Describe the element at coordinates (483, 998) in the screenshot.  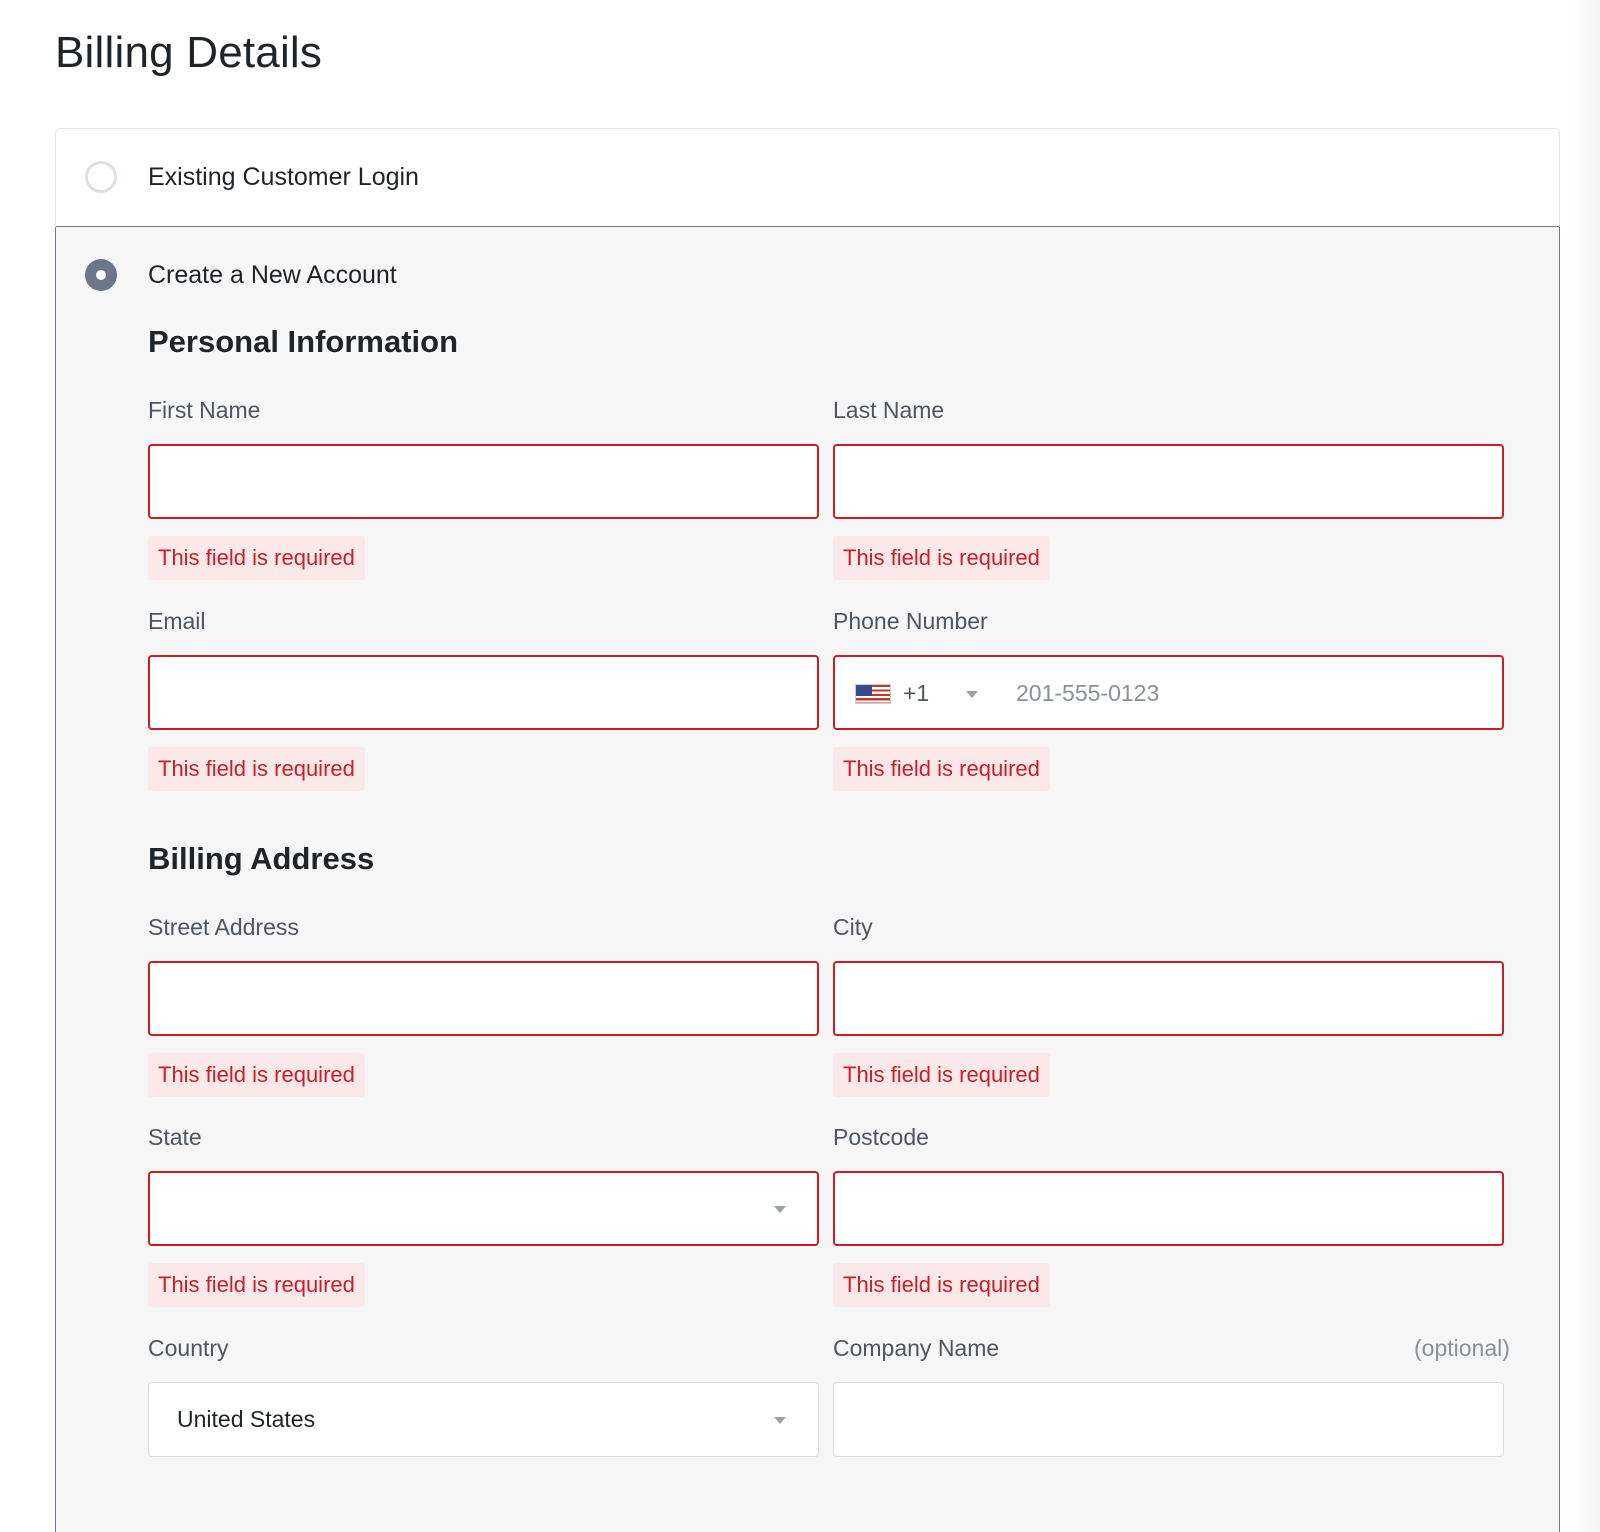
I see `street-address-input` at that location.